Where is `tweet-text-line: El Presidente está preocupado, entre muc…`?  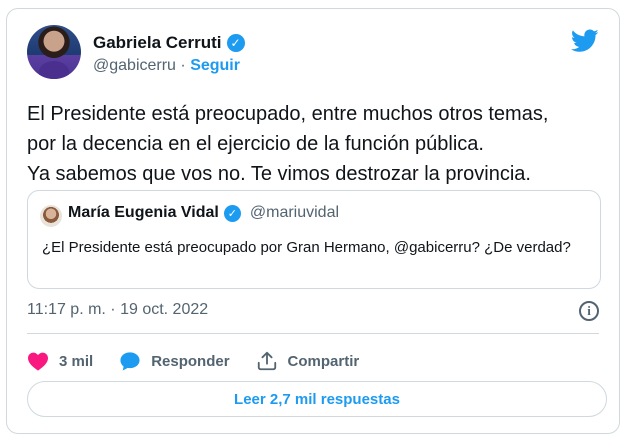 tweet-text-line: El Presidente está preocupado, entre muc… is located at coordinates (288, 114).